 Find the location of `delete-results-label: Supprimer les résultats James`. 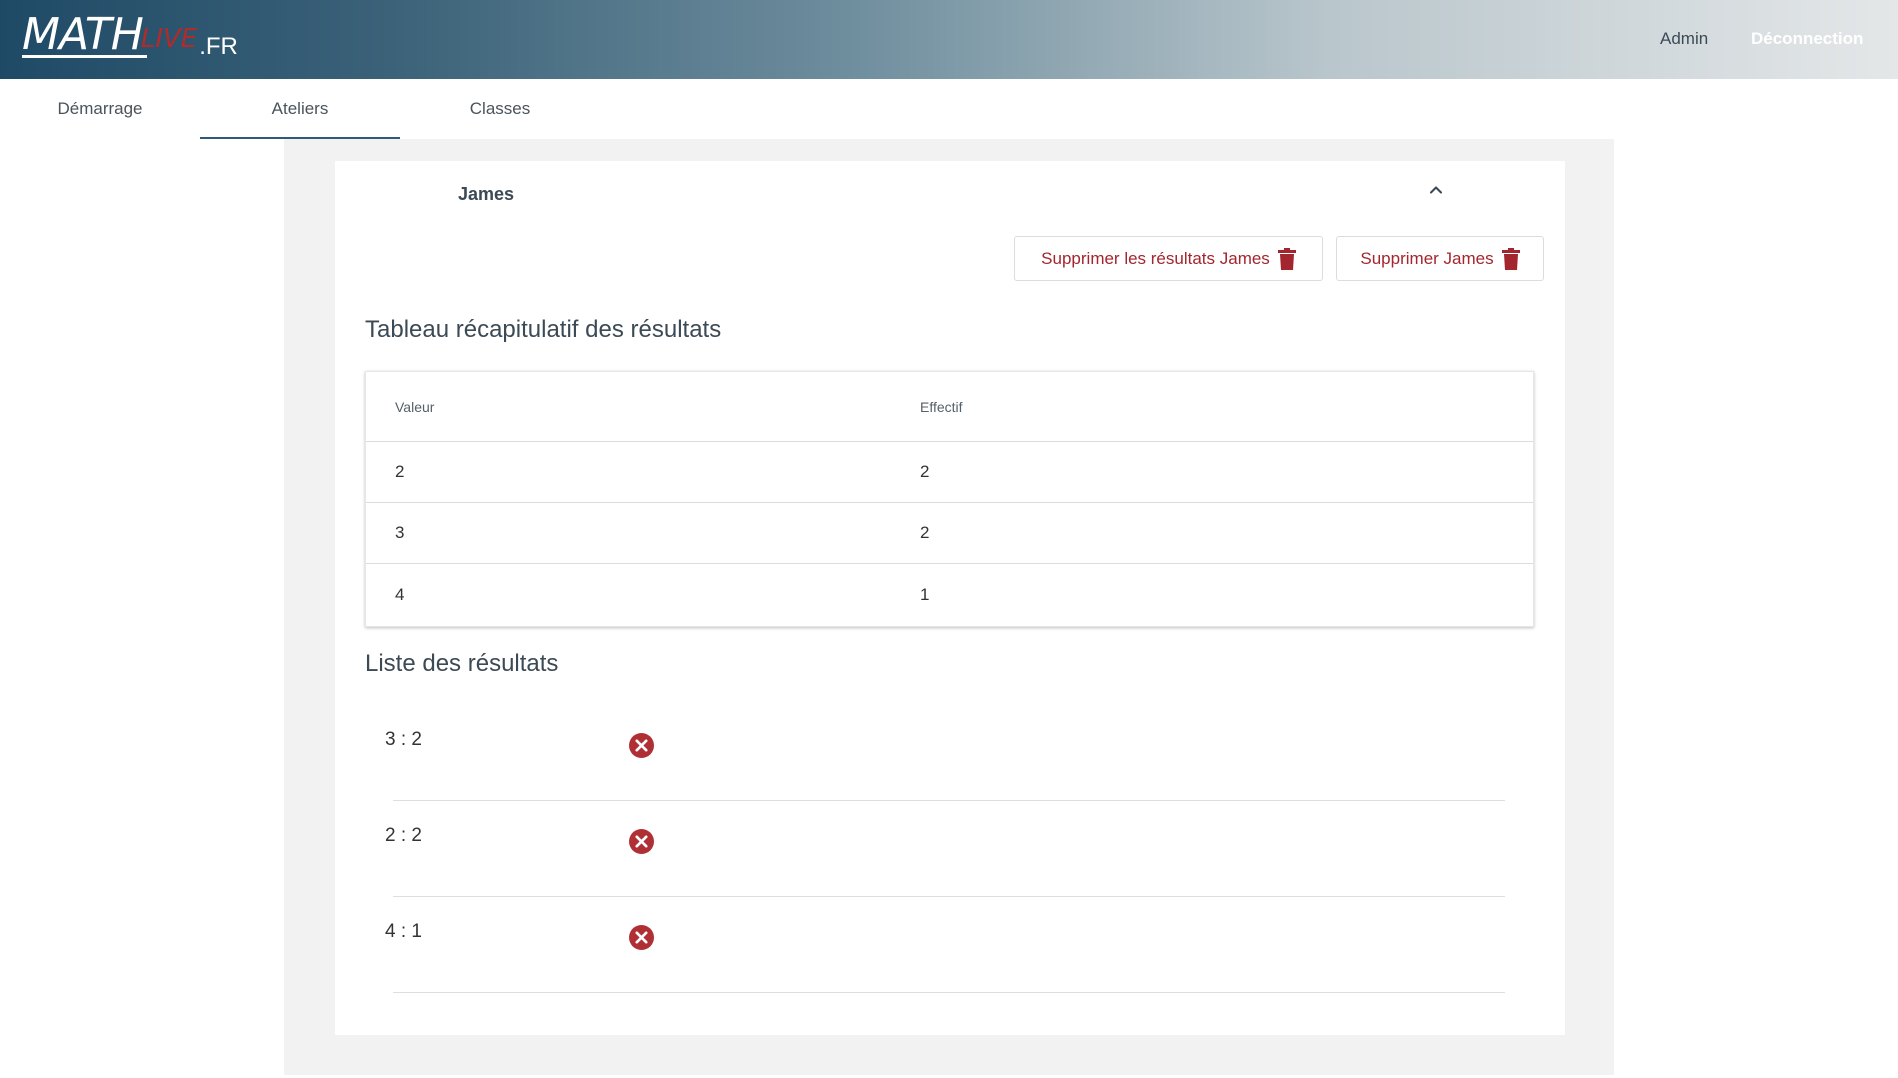

delete-results-label: Supprimer les résultats James is located at coordinates (1155, 258).